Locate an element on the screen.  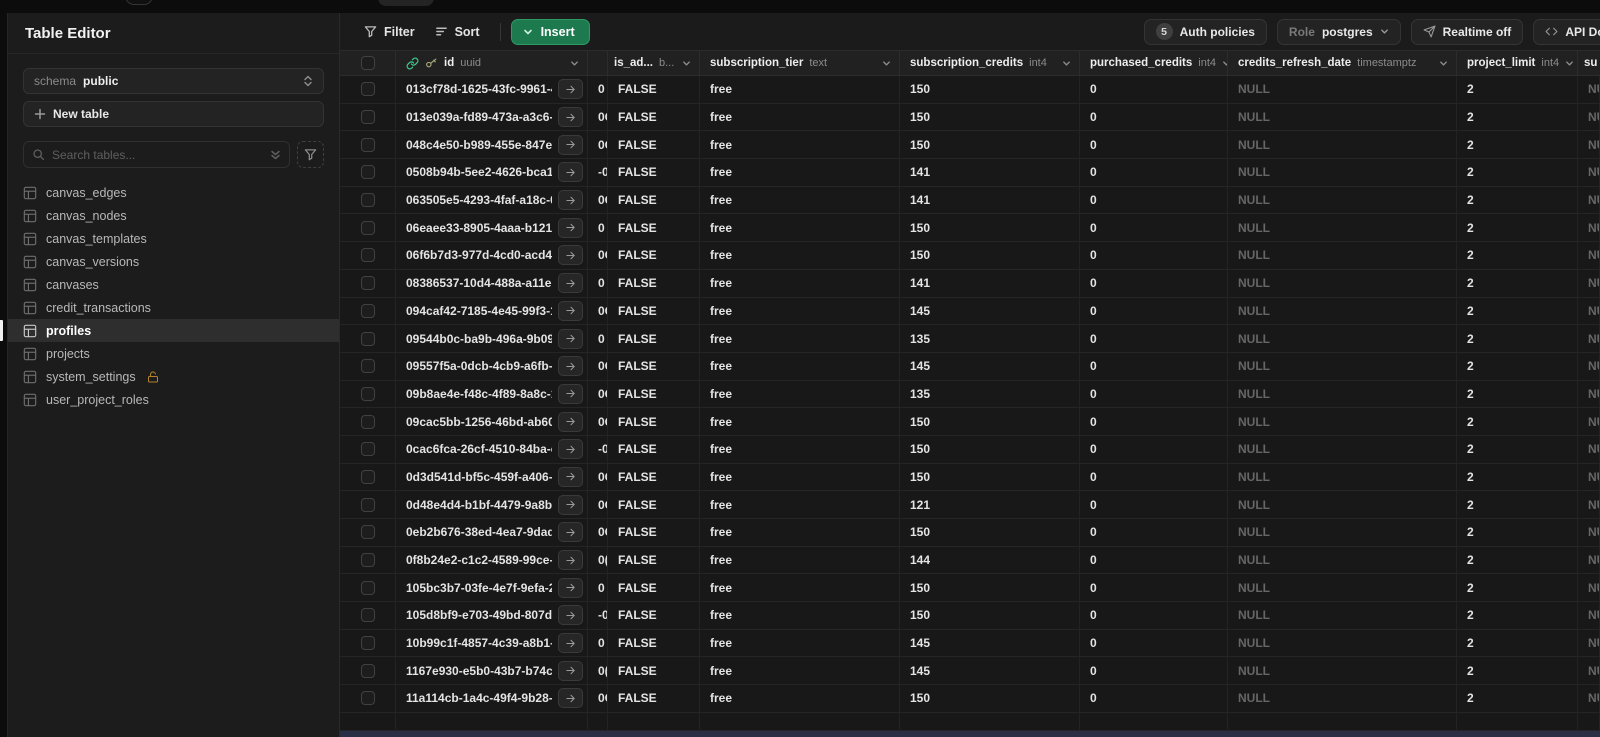
sidebar-item-user_project_roles: user_project_roles is located at coordinates (173, 399).